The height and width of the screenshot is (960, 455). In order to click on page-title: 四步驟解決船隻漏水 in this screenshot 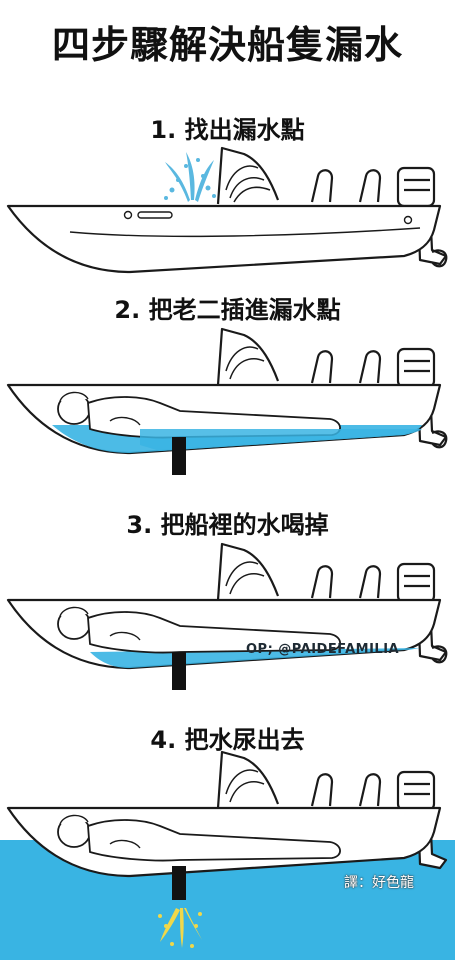, I will do `click(227, 45)`.